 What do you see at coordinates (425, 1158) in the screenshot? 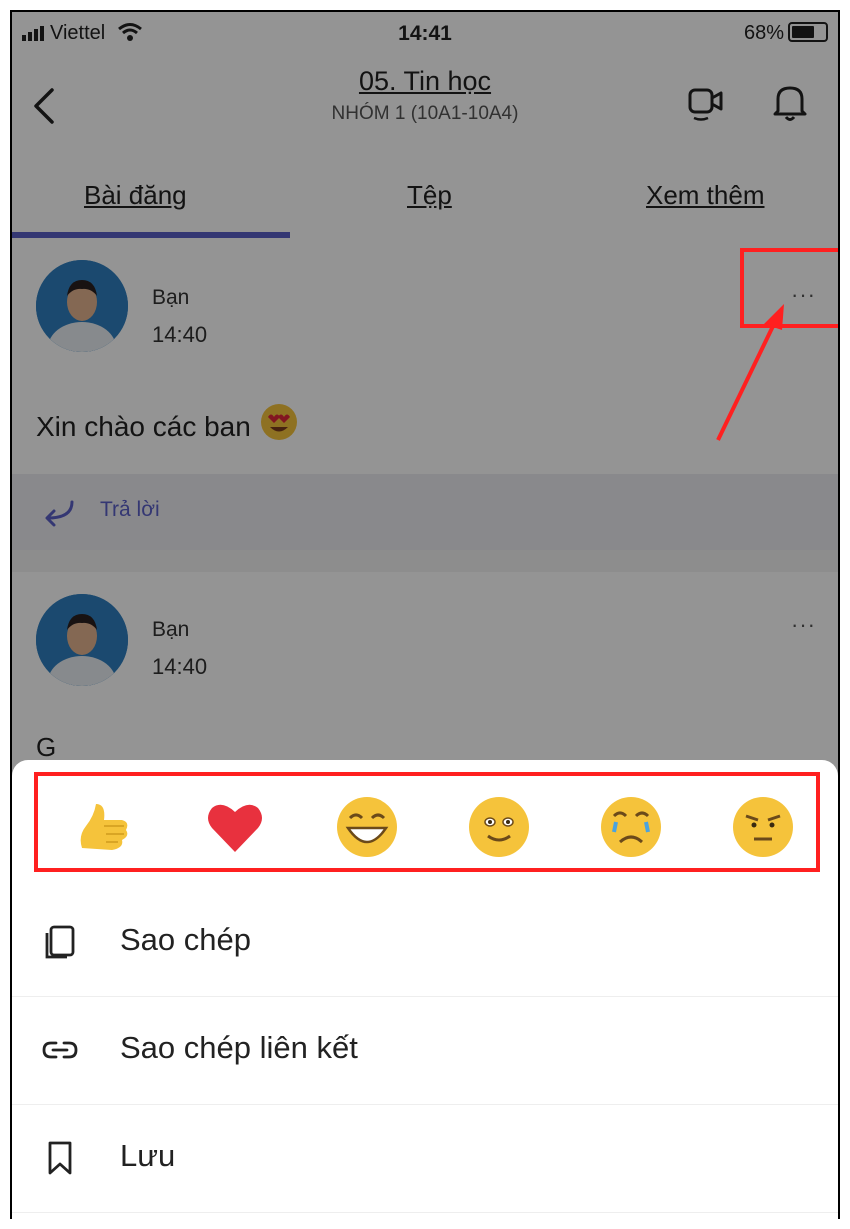
I see `menu-item-save: Lưu` at bounding box center [425, 1158].